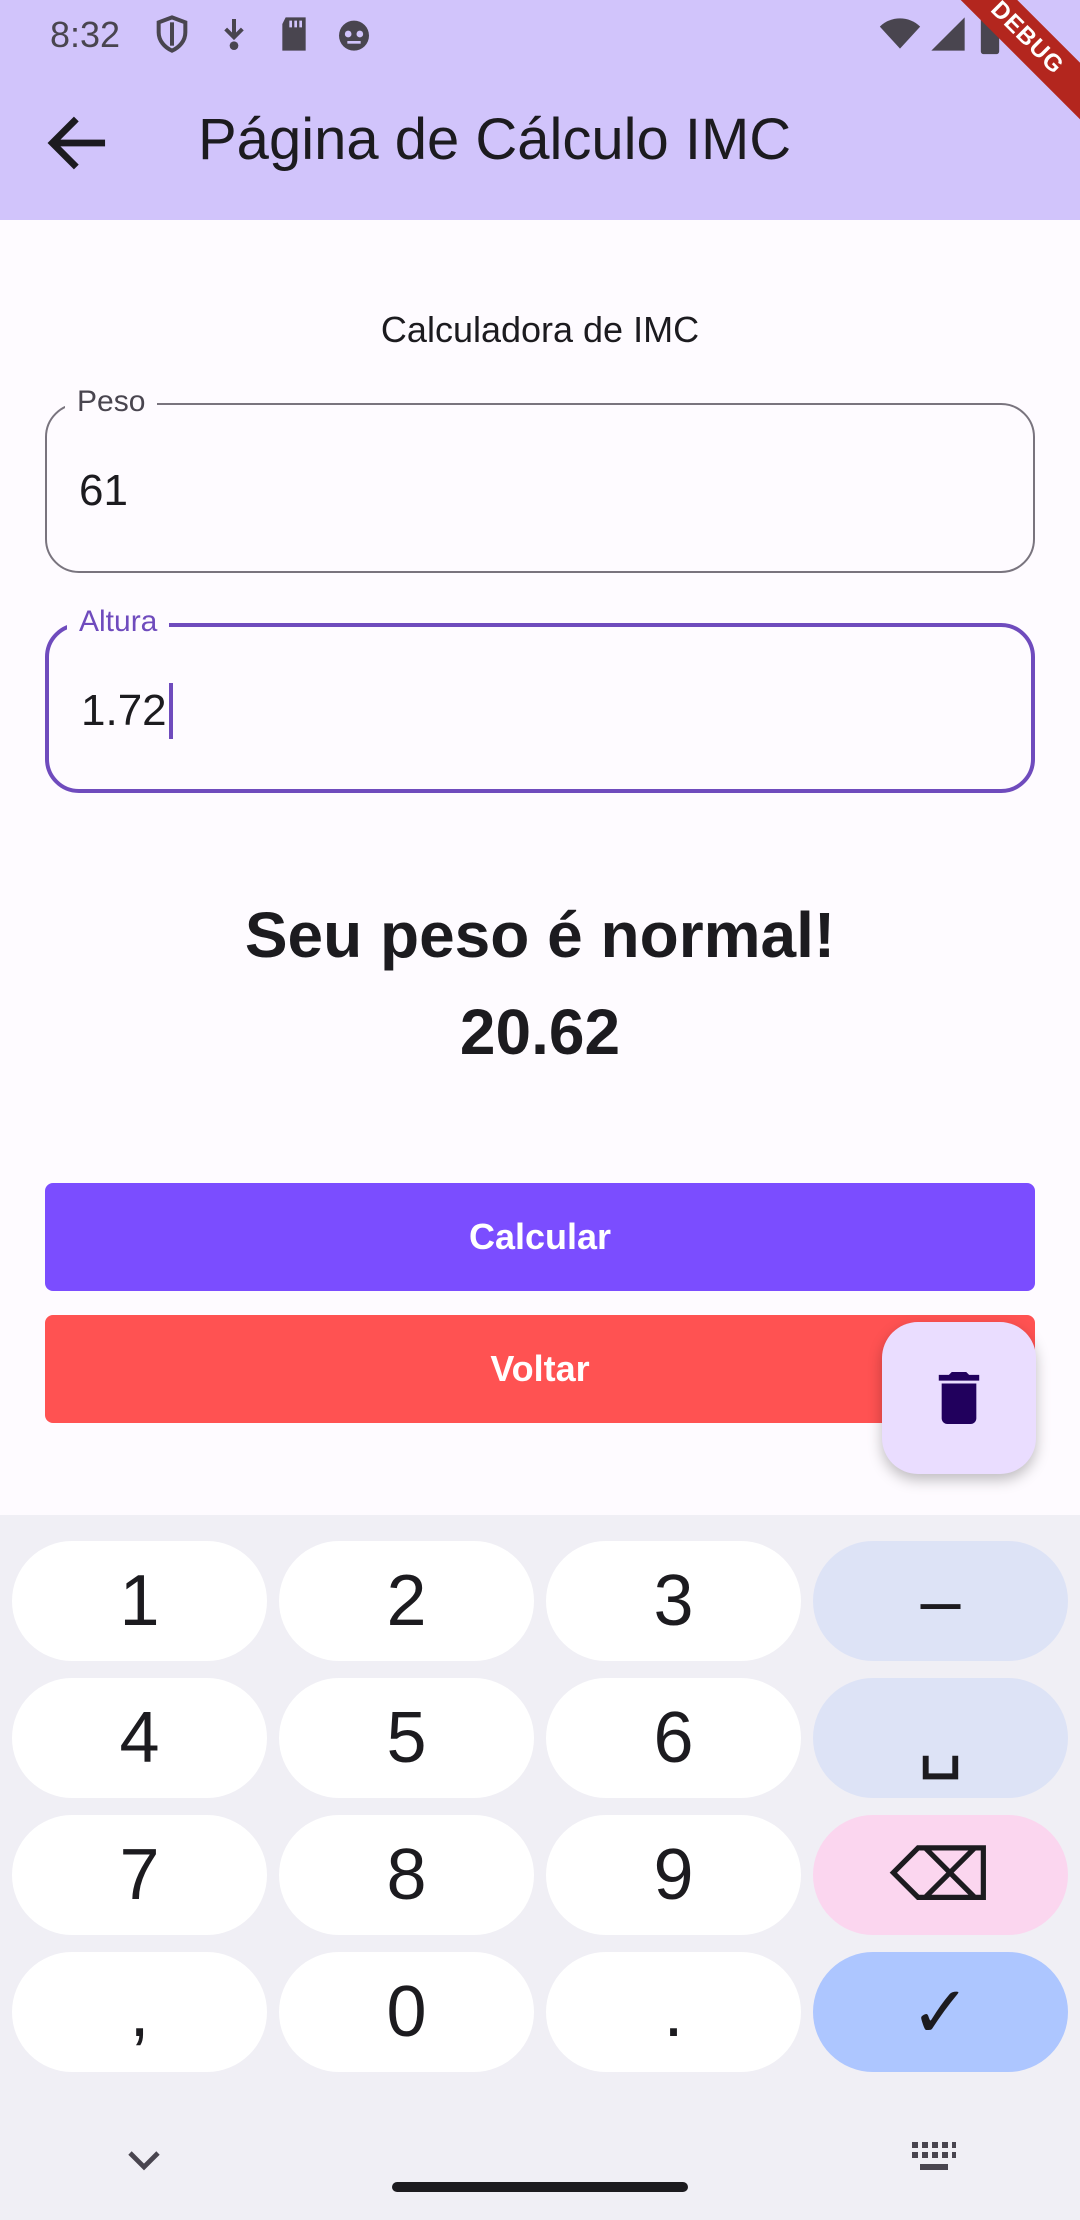 This screenshot has height=2220, width=1080. What do you see at coordinates (540, 1237) in the screenshot?
I see `calcular-button: Calcular` at bounding box center [540, 1237].